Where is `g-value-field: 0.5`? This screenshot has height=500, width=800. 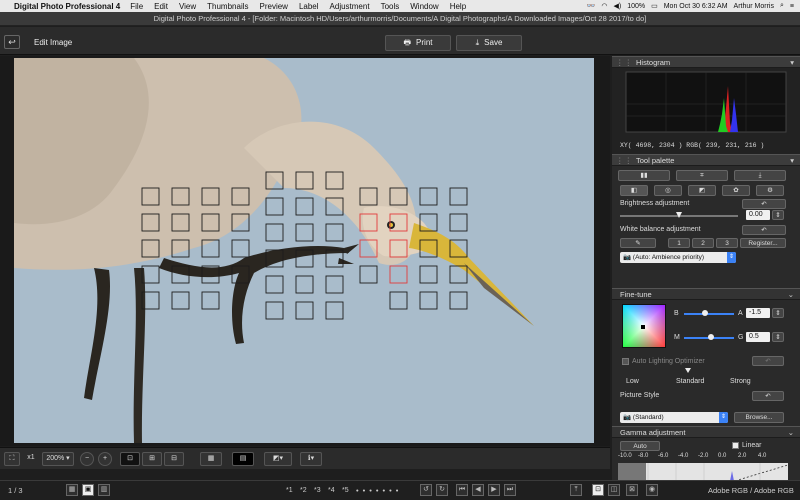 g-value-field: 0.5 is located at coordinates (758, 337).